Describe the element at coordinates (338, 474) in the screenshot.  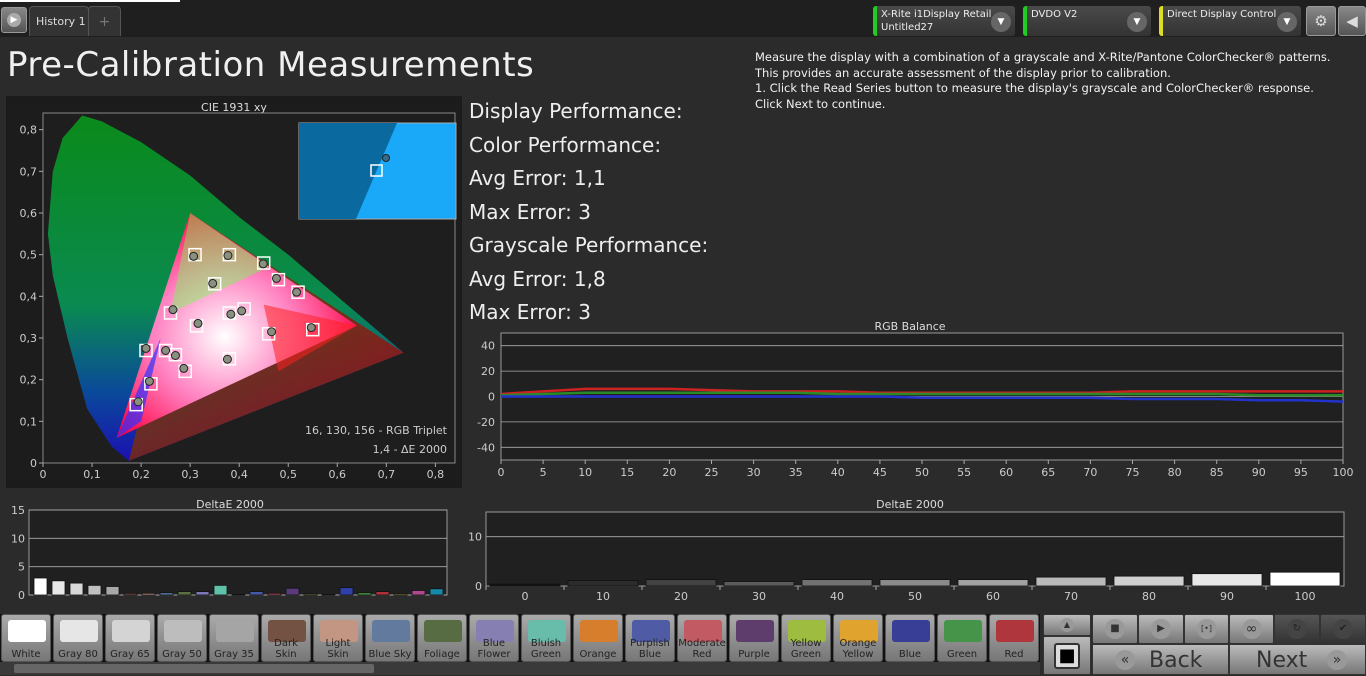
I see `x-tick-label: 0,6` at that location.